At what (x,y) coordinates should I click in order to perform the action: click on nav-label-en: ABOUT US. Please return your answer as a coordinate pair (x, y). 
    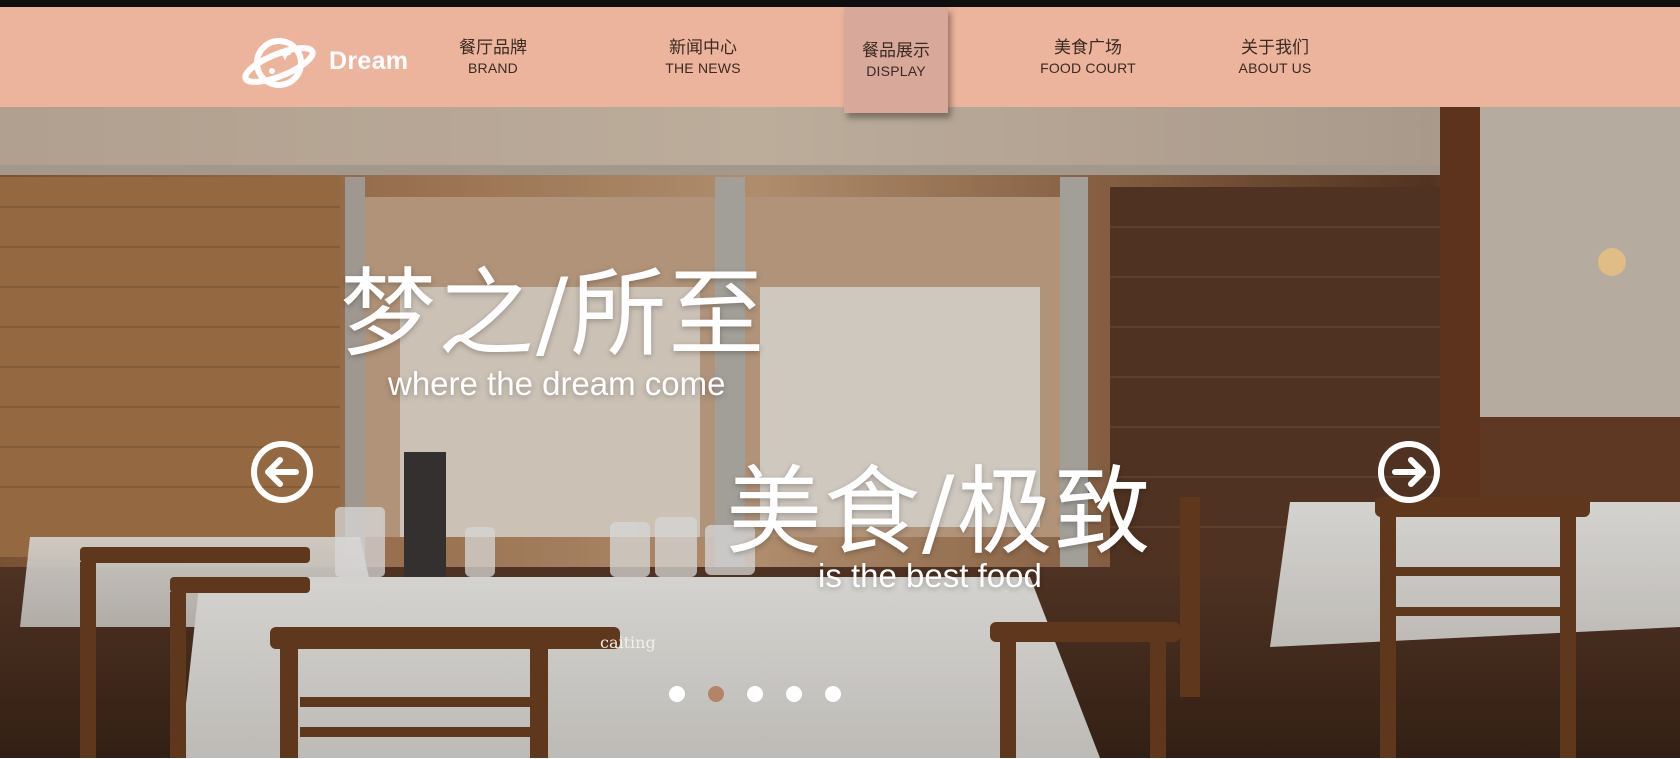
    Looking at the image, I should click on (1275, 68).